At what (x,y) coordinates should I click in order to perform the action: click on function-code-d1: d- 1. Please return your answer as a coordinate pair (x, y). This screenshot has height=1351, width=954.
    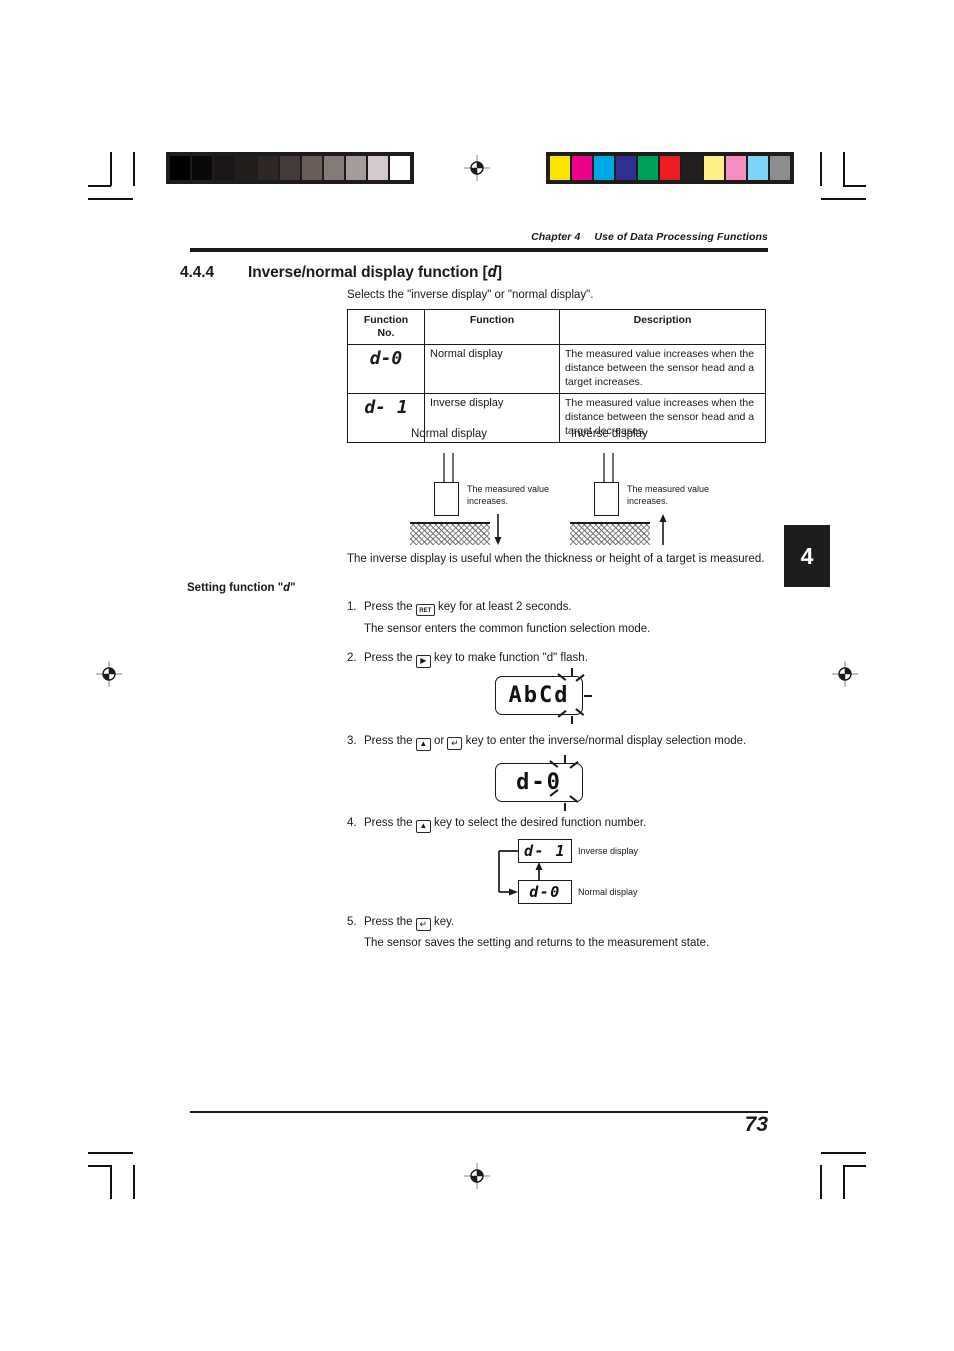
    Looking at the image, I should click on (386, 408).